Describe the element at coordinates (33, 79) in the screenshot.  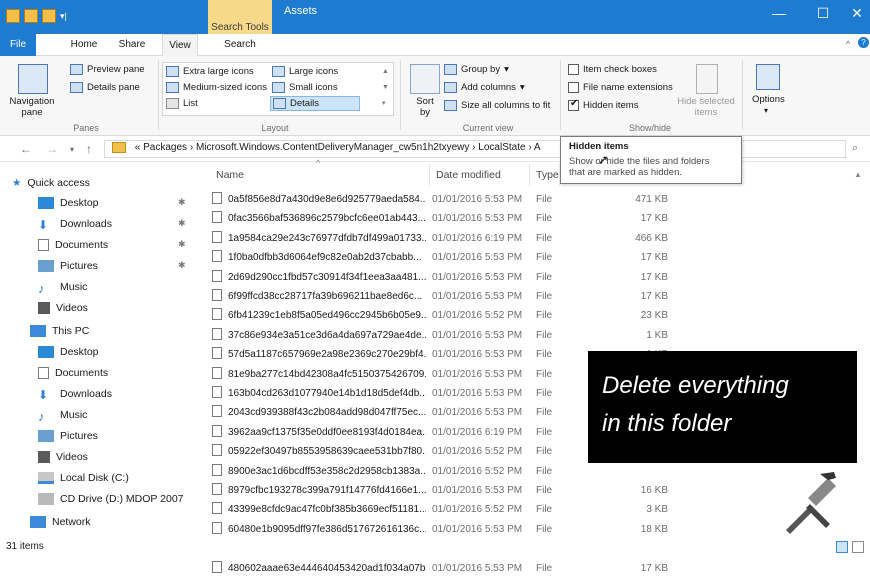
I see `navigation-pane-icon` at that location.